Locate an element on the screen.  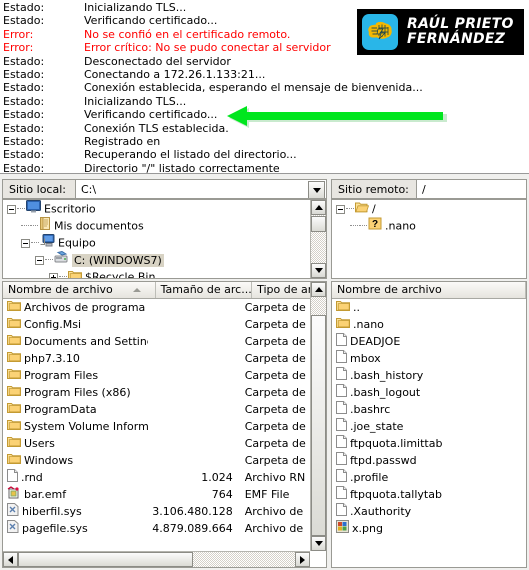
tree-item-label: $Recycle.Bin is located at coordinates (120, 274).